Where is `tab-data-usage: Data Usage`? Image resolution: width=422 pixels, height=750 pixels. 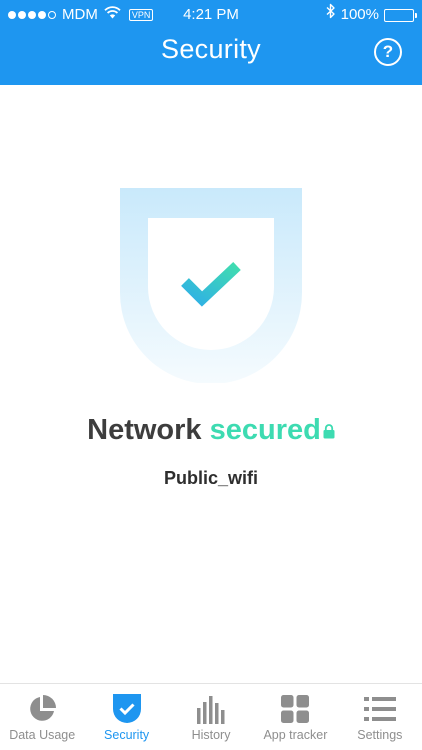
tab-data-usage: Data Usage is located at coordinates (42, 717).